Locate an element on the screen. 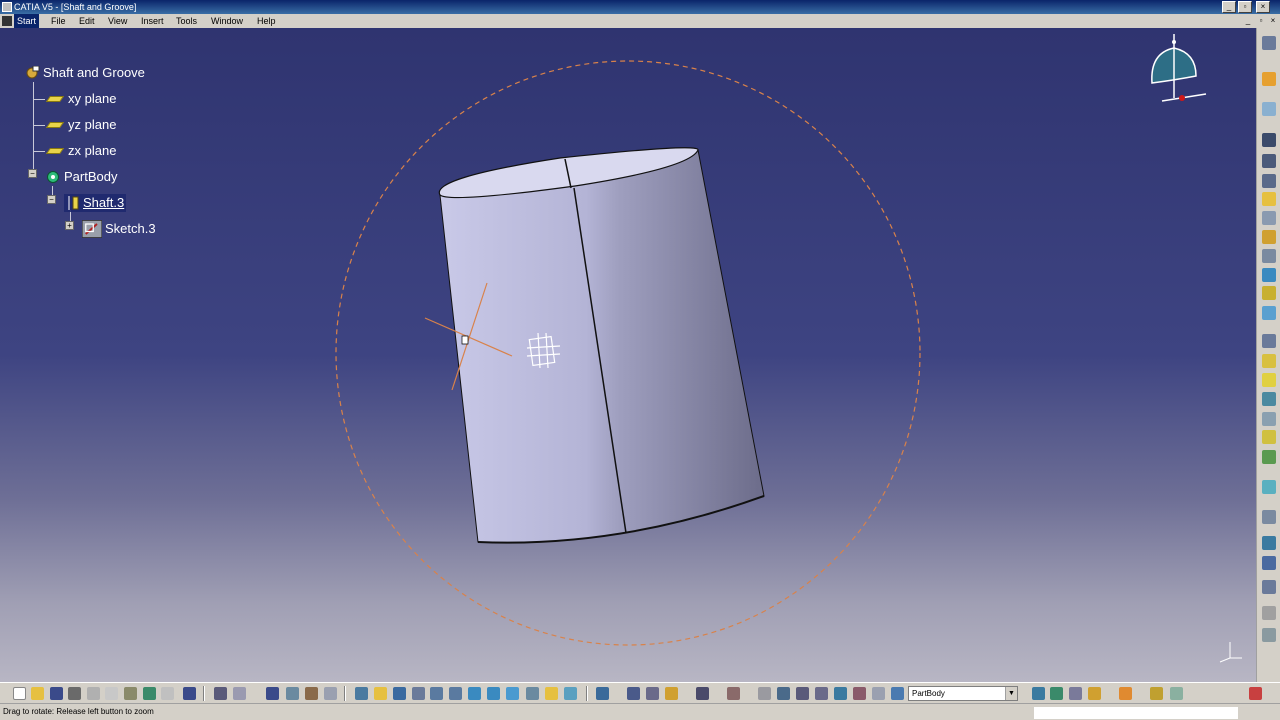 The image size is (1280, 720). collapse-partbody-icon: − is located at coordinates (32, 173).